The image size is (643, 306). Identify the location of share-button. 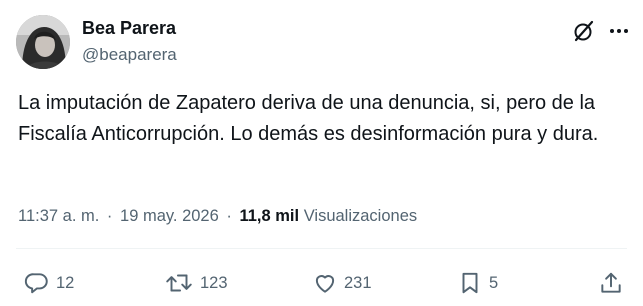
(611, 283).